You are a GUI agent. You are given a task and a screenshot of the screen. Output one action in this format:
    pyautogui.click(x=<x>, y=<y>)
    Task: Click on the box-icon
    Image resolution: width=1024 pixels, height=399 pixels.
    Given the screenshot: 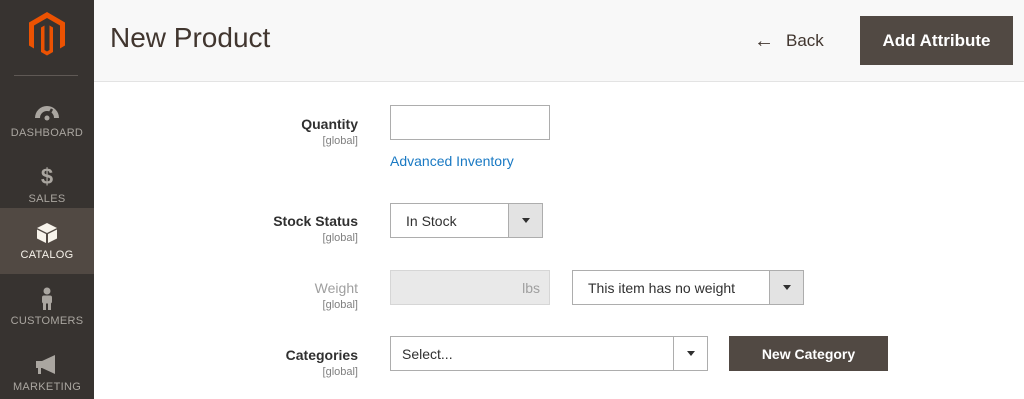 What is the action you would take?
    pyautogui.click(x=47, y=233)
    